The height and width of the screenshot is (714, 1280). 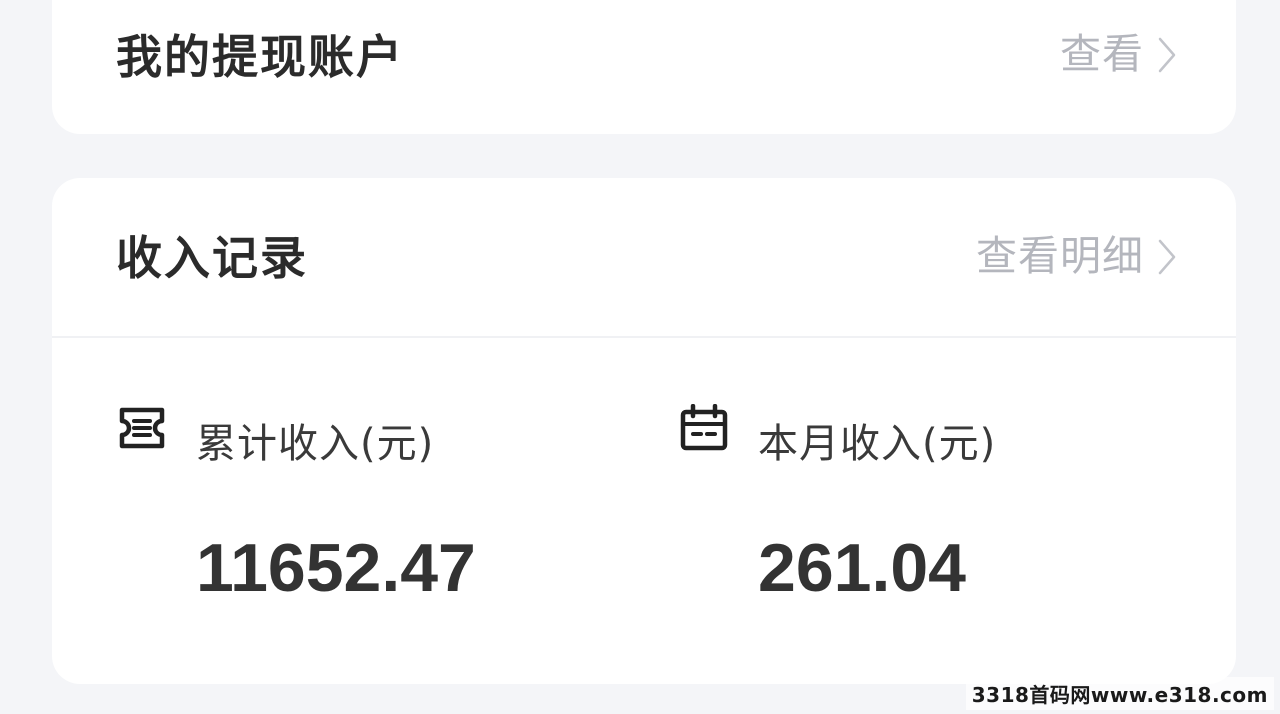 What do you see at coordinates (1102, 54) in the screenshot?
I see `withdraw-account-view-label: 查看` at bounding box center [1102, 54].